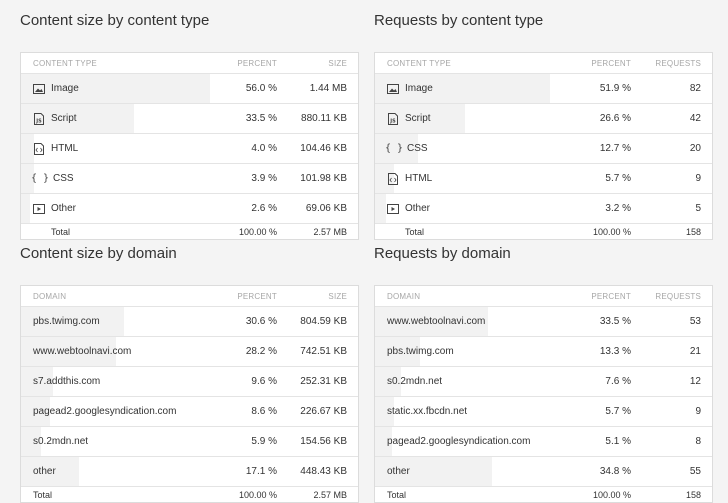  Describe the element at coordinates (695, 321) in the screenshot. I see `row-value: 53` at that location.